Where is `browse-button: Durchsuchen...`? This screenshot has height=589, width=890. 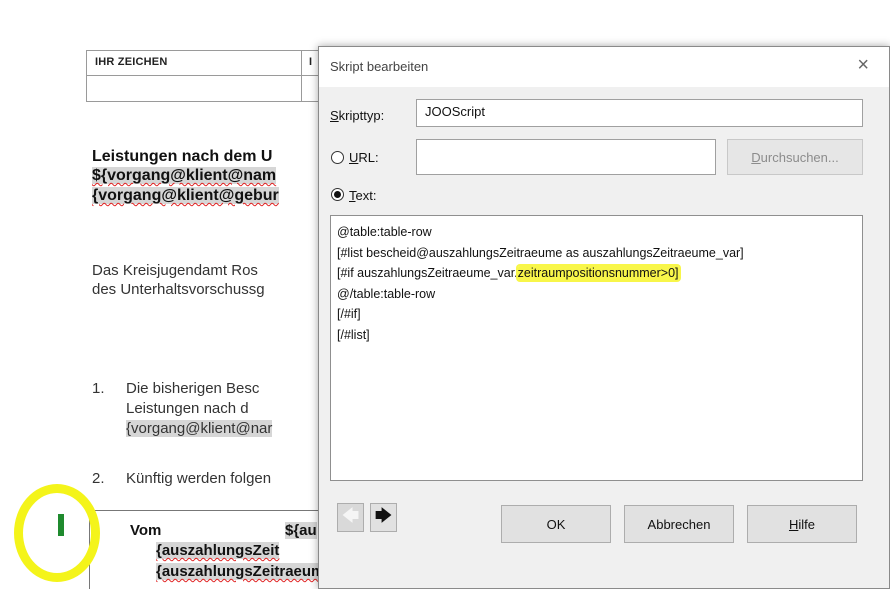
browse-button: Durchsuchen... is located at coordinates (795, 157).